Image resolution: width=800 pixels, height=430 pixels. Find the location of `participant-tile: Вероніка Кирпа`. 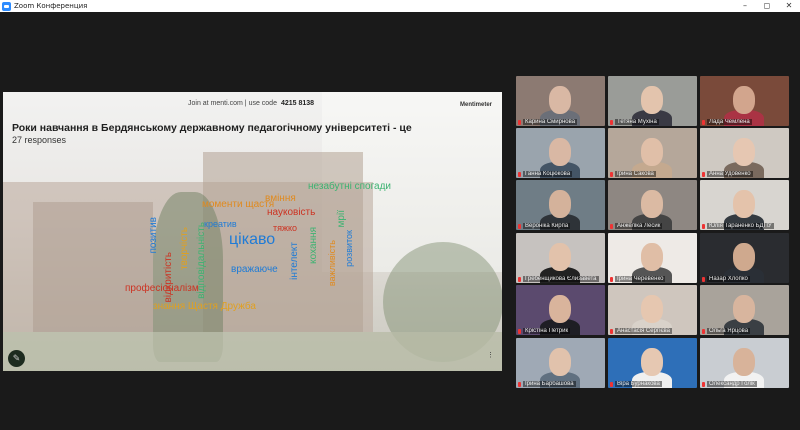

participant-tile: Вероніка Кирпа is located at coordinates (560, 205).